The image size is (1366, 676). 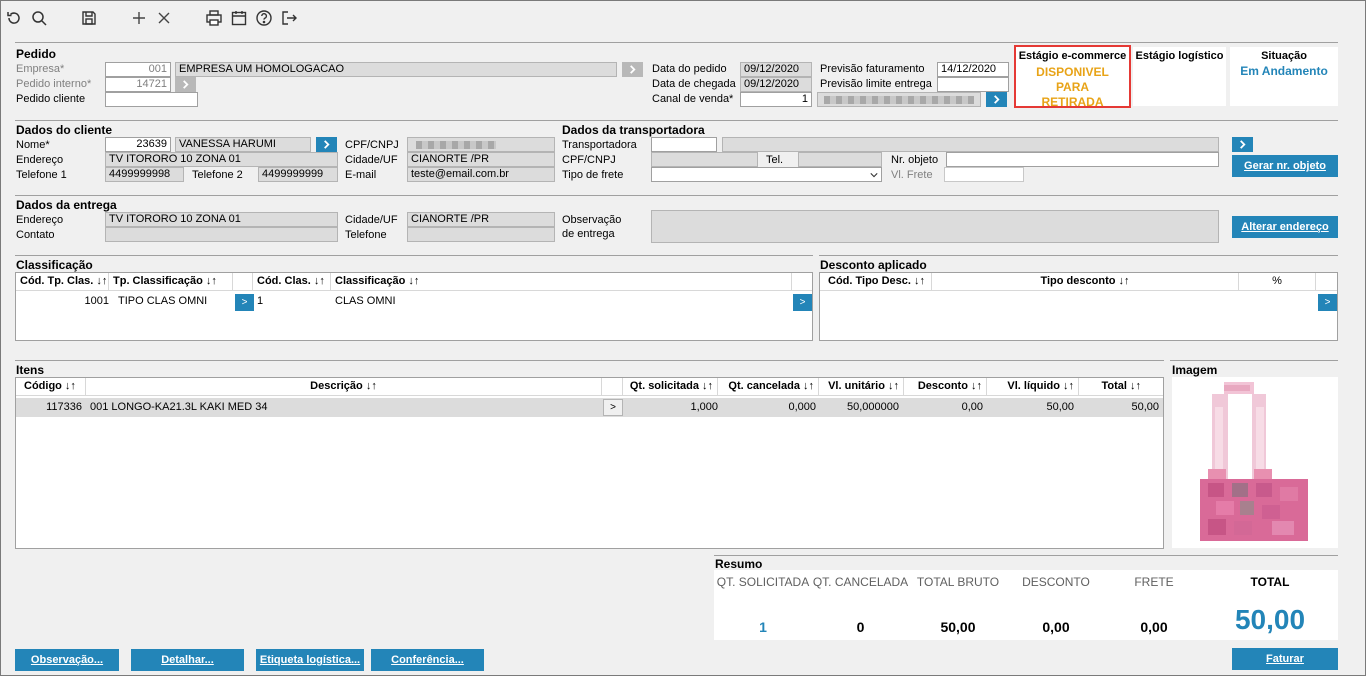 I want to click on column-header: Total ↓↑, so click(x=1121, y=387).